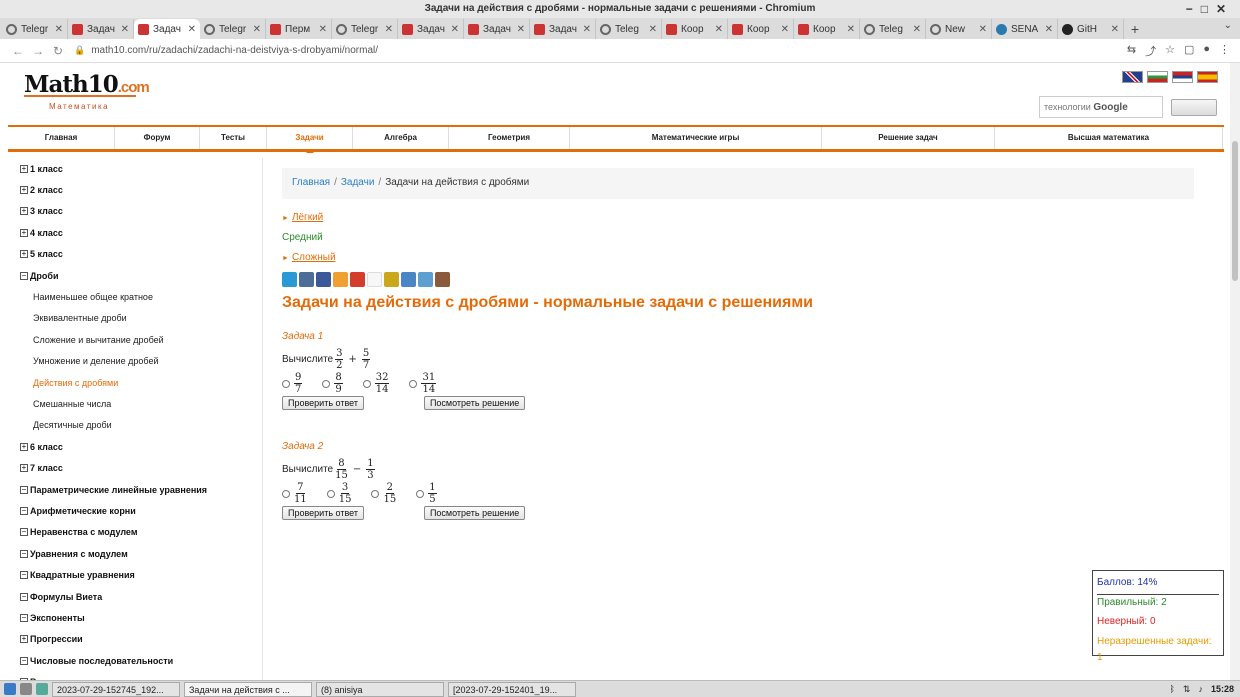  I want to click on sidebar-item: − Числовые последовательности, so click(135, 660).